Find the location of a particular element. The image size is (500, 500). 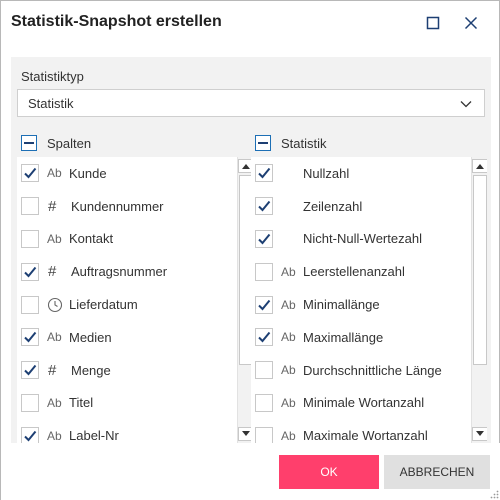

statistic-row: Ab Minimallänge is located at coordinates (361, 304).